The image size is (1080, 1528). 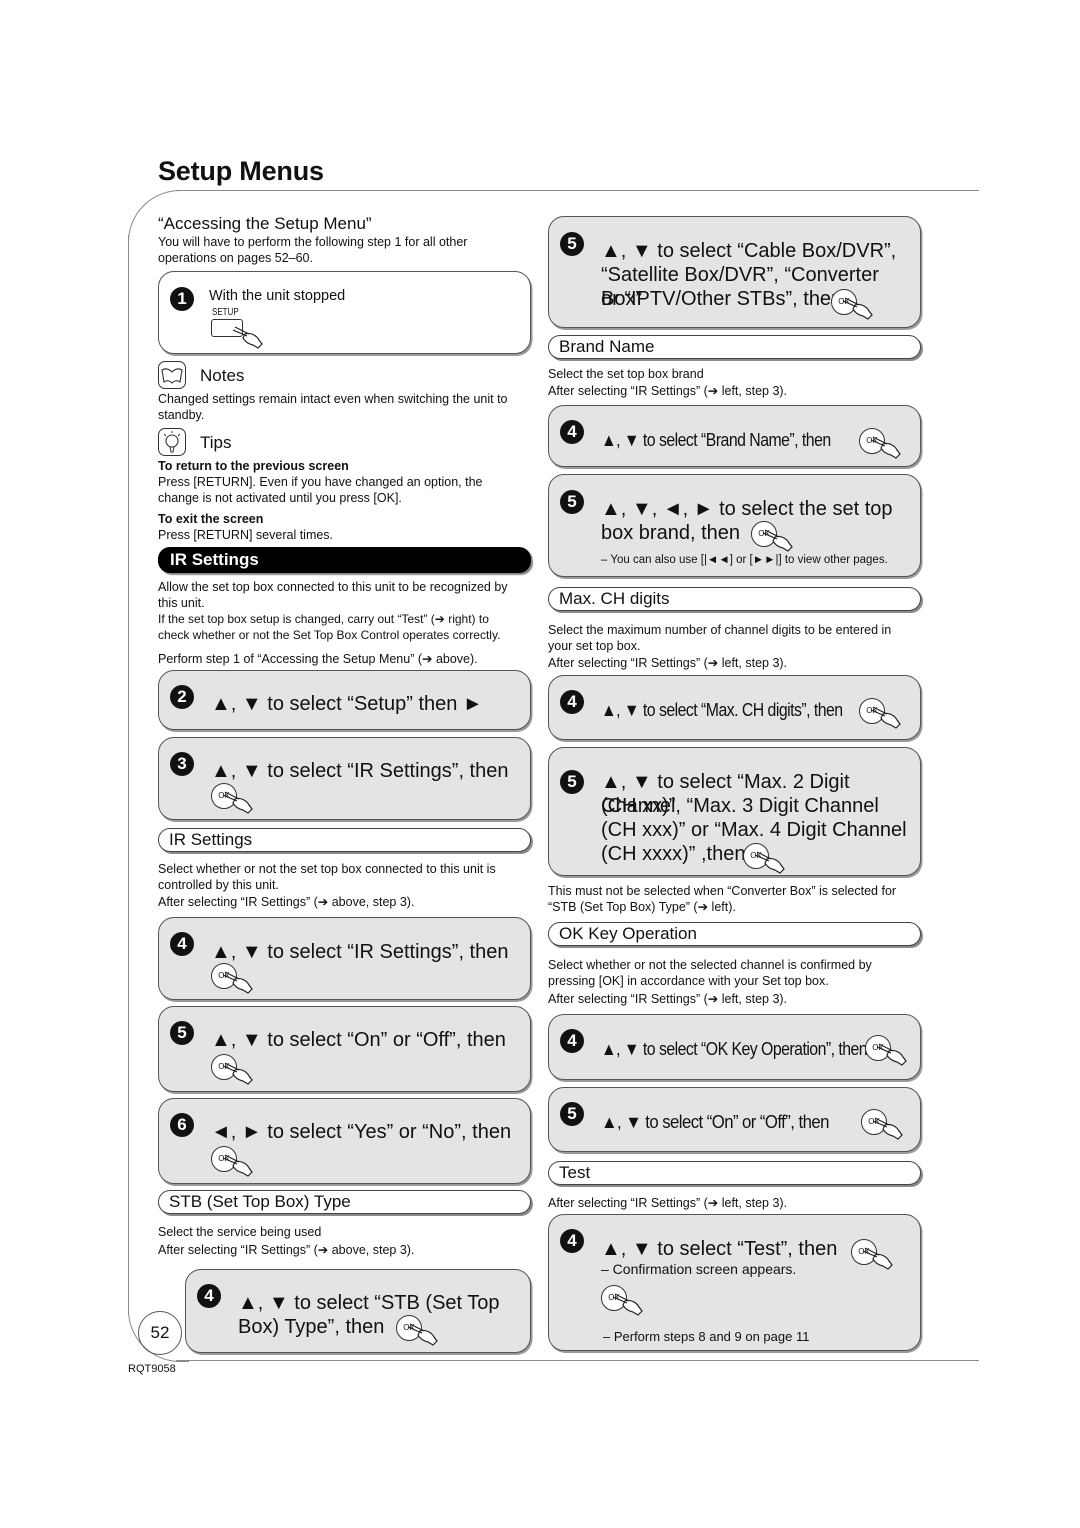 I want to click on stb-step-5-line-3: or “IPTV/Other STBs”, then, so click(x=722, y=299).